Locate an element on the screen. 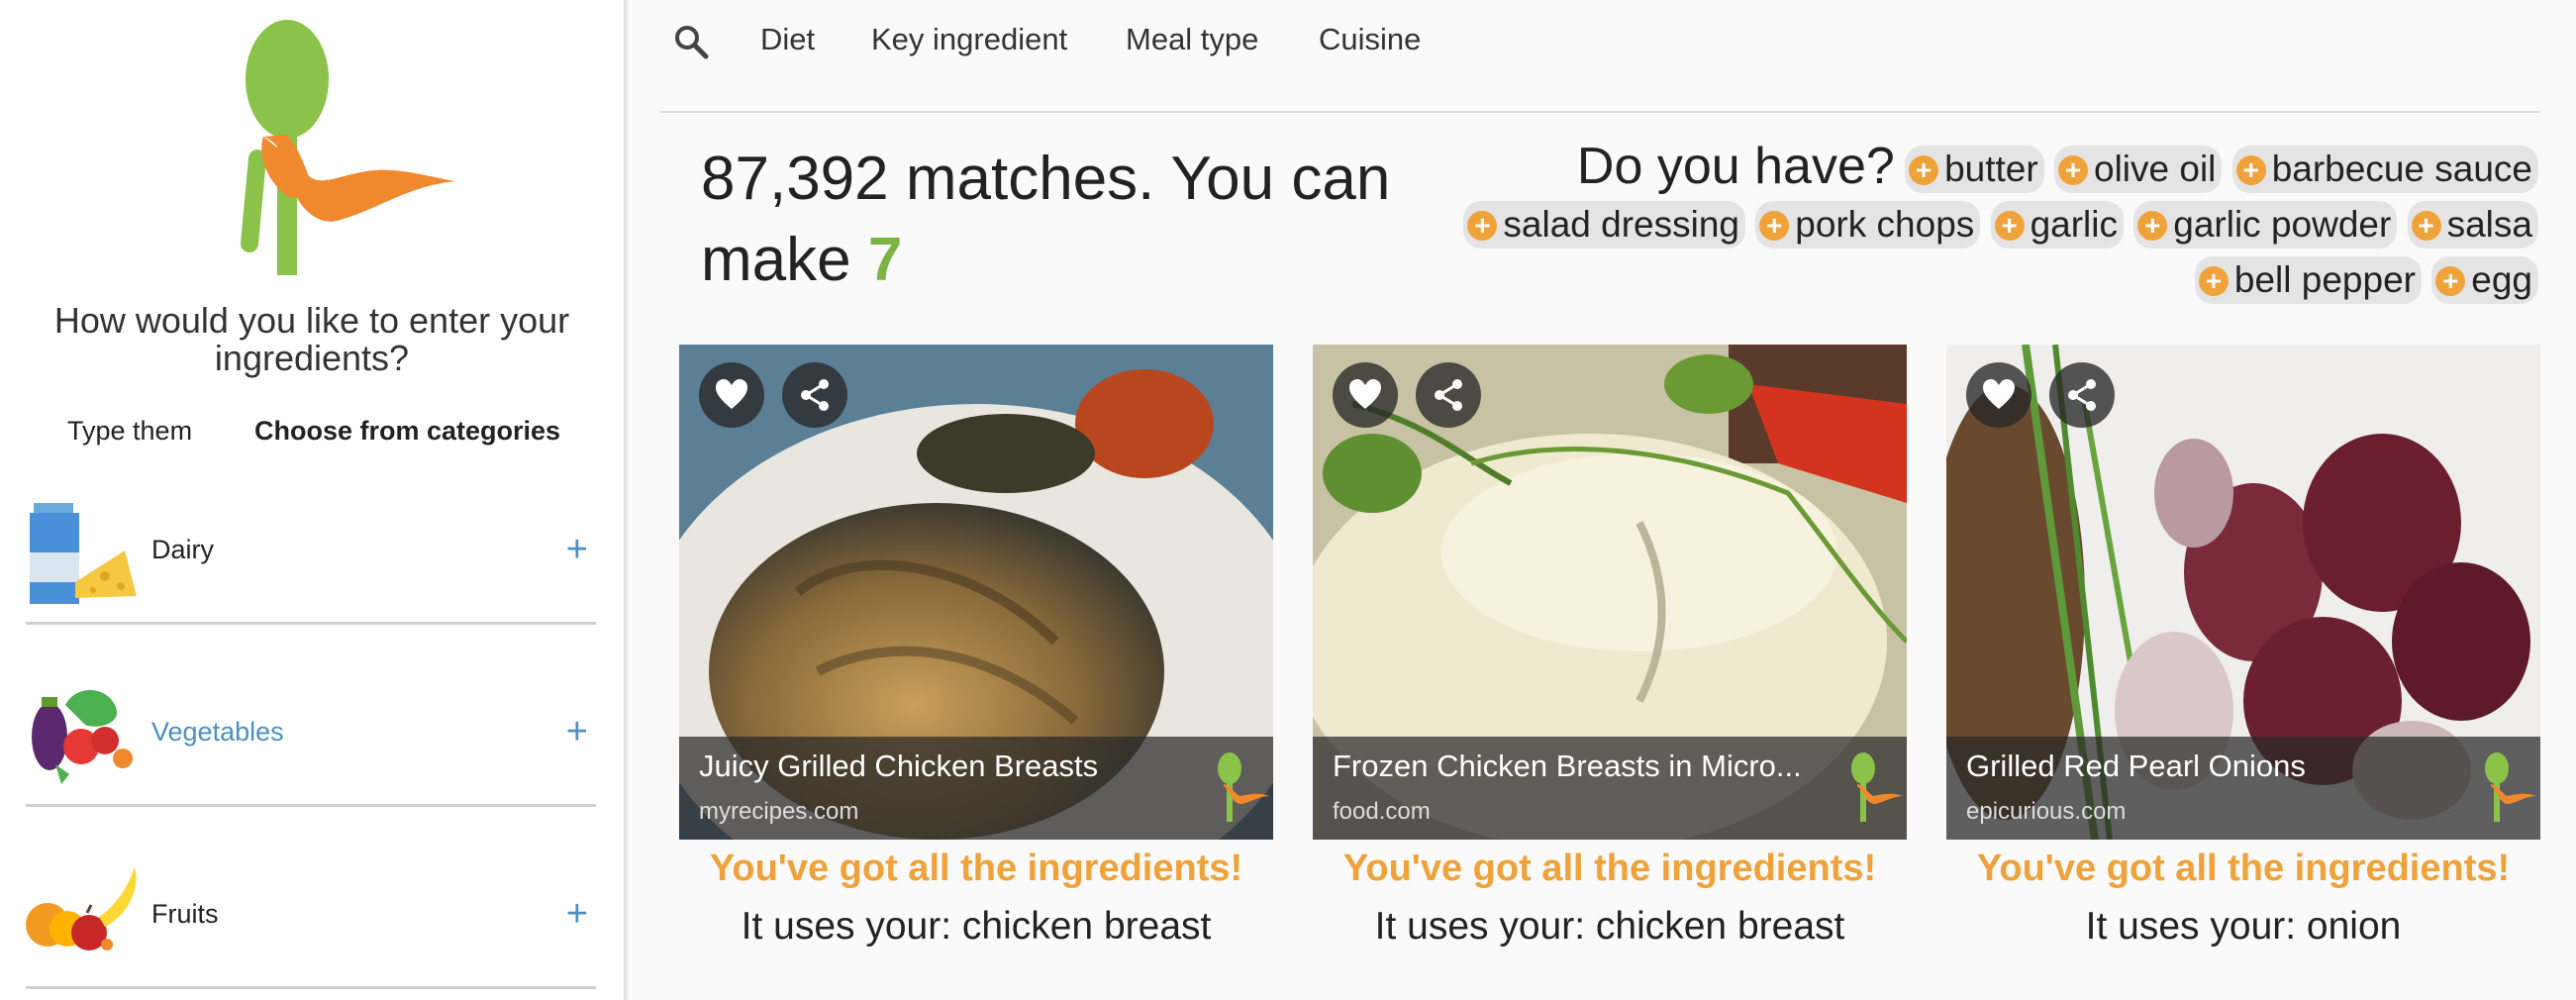 The width and height of the screenshot is (2576, 1000). suggestion-chip: + barbecue sauce is located at coordinates (2385, 169).